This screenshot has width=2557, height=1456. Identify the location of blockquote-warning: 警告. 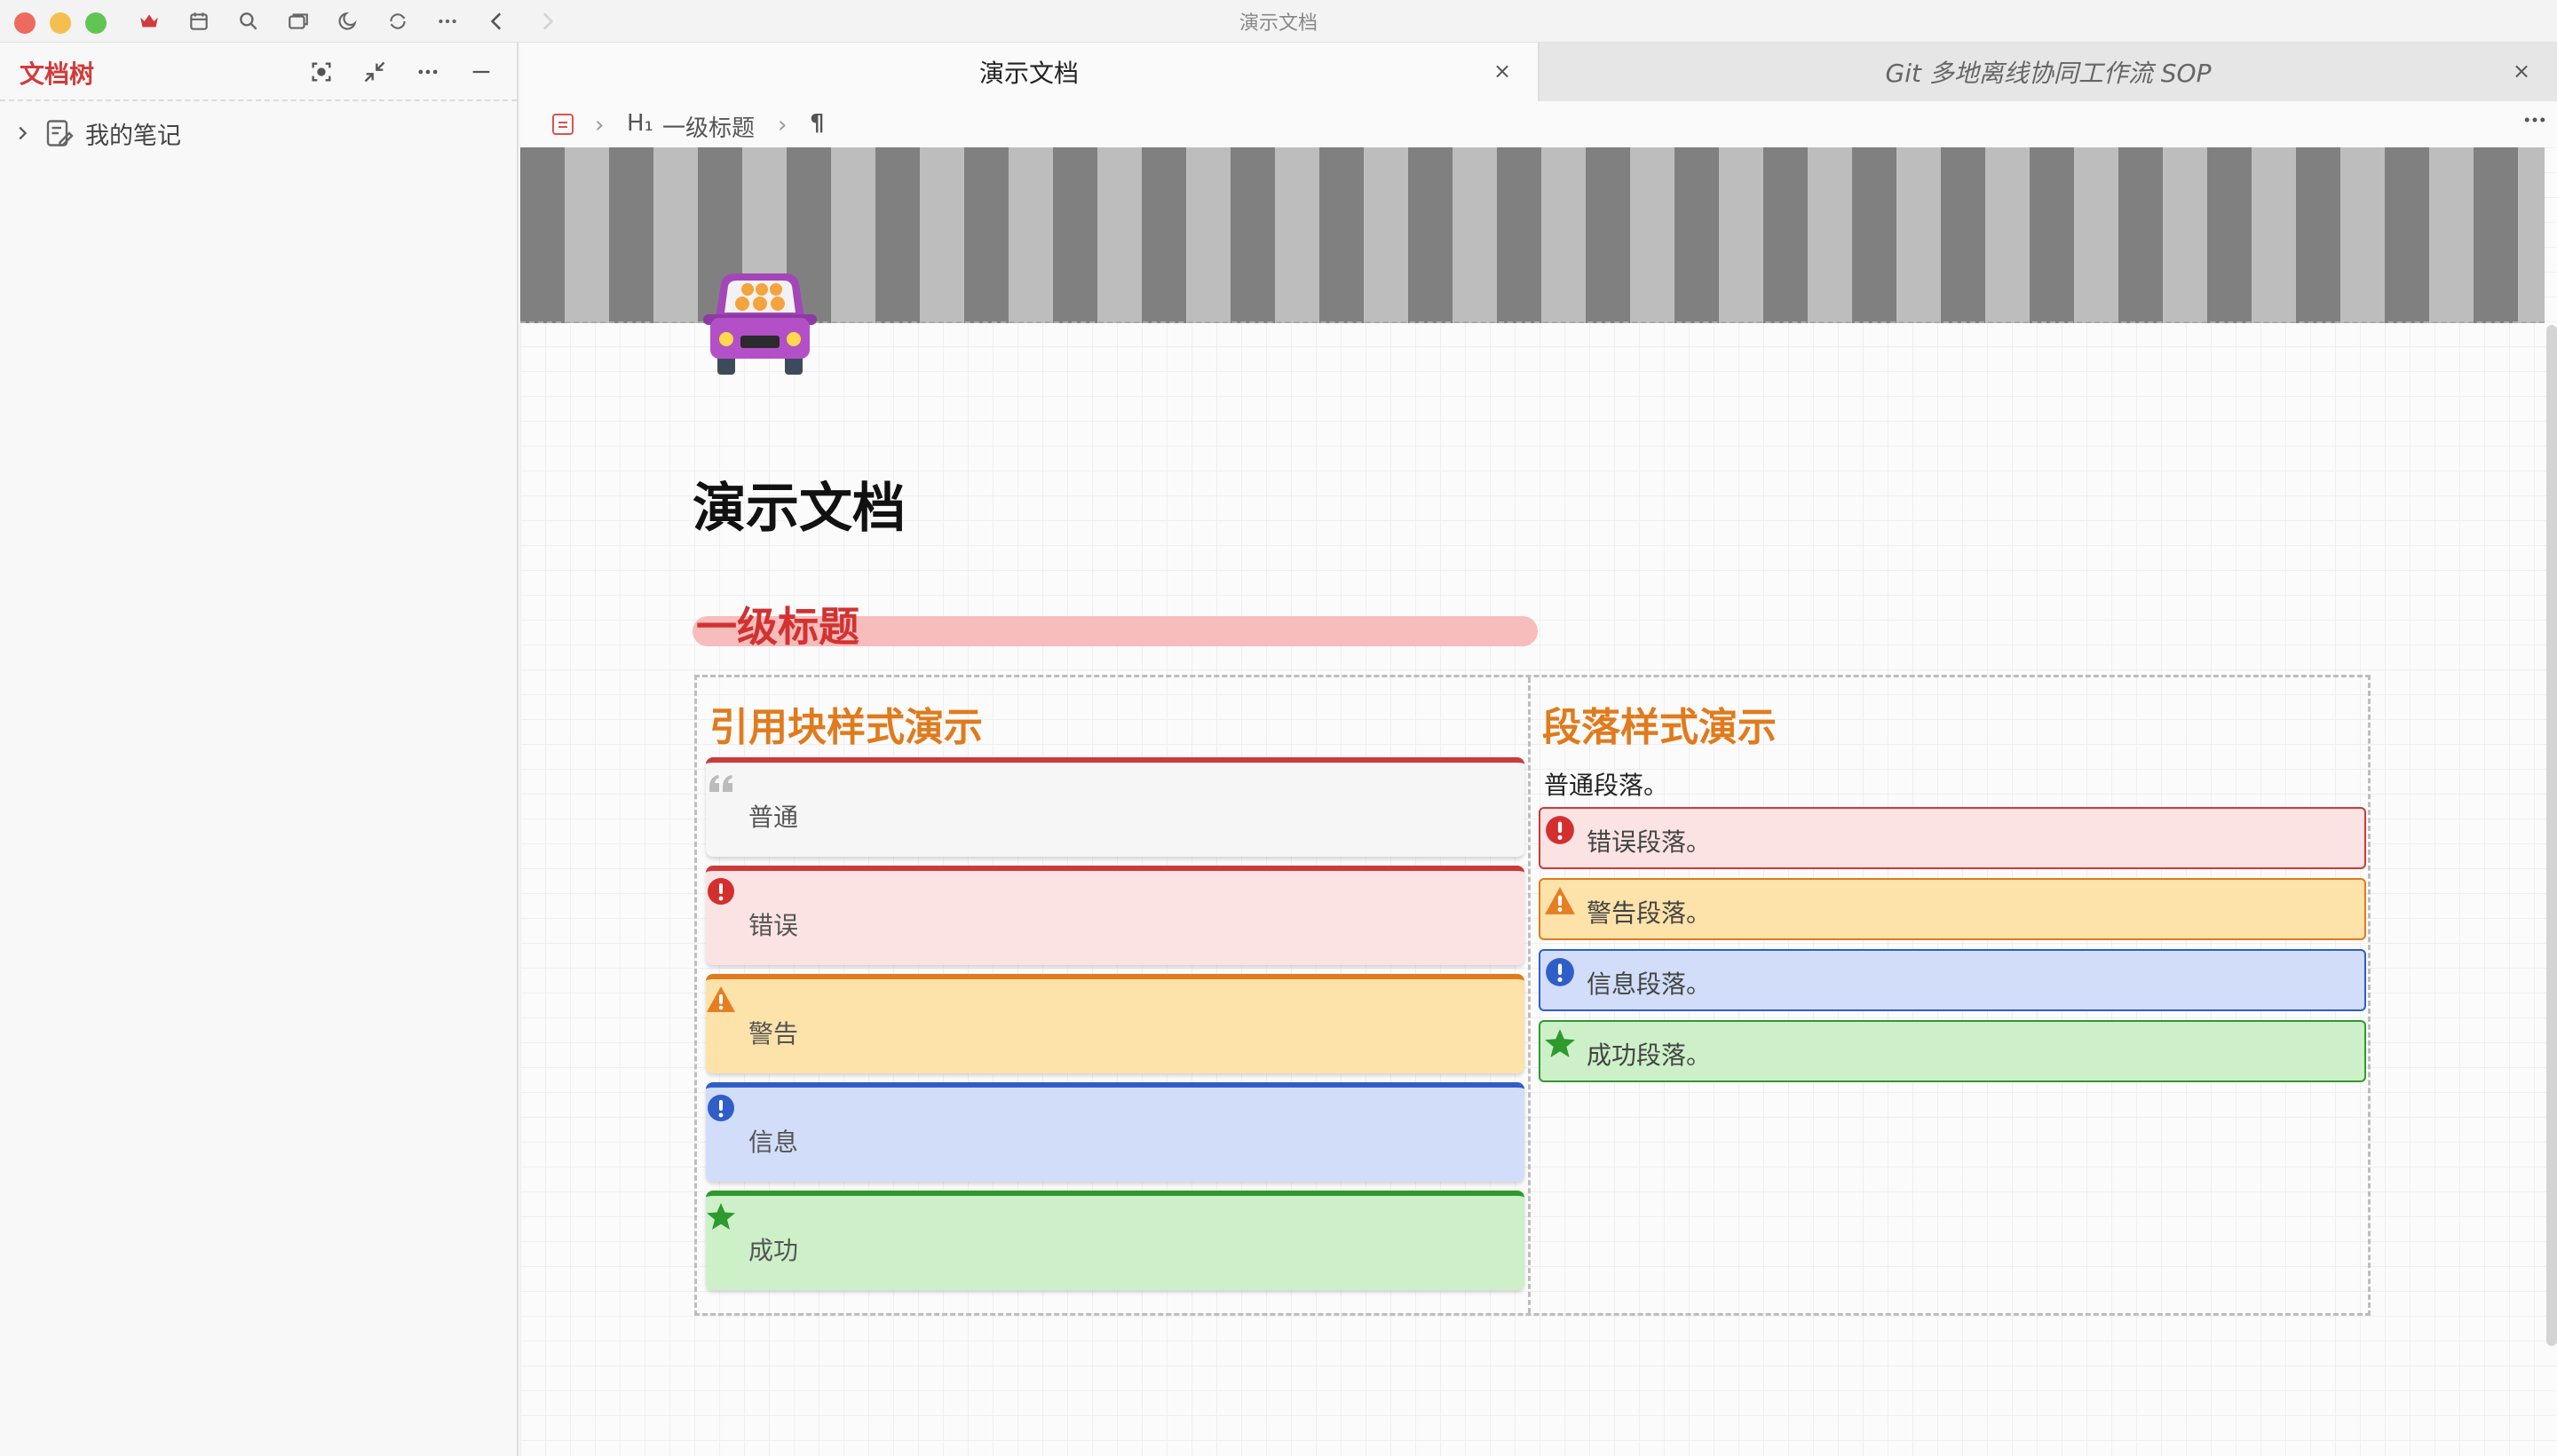
(1115, 1023).